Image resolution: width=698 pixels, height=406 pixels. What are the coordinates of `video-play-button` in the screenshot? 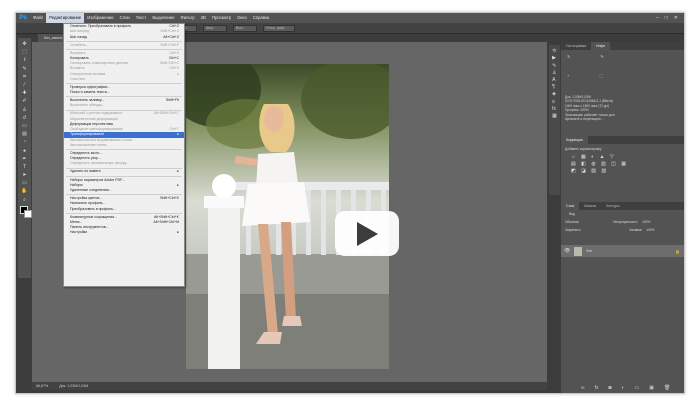 It's located at (367, 233).